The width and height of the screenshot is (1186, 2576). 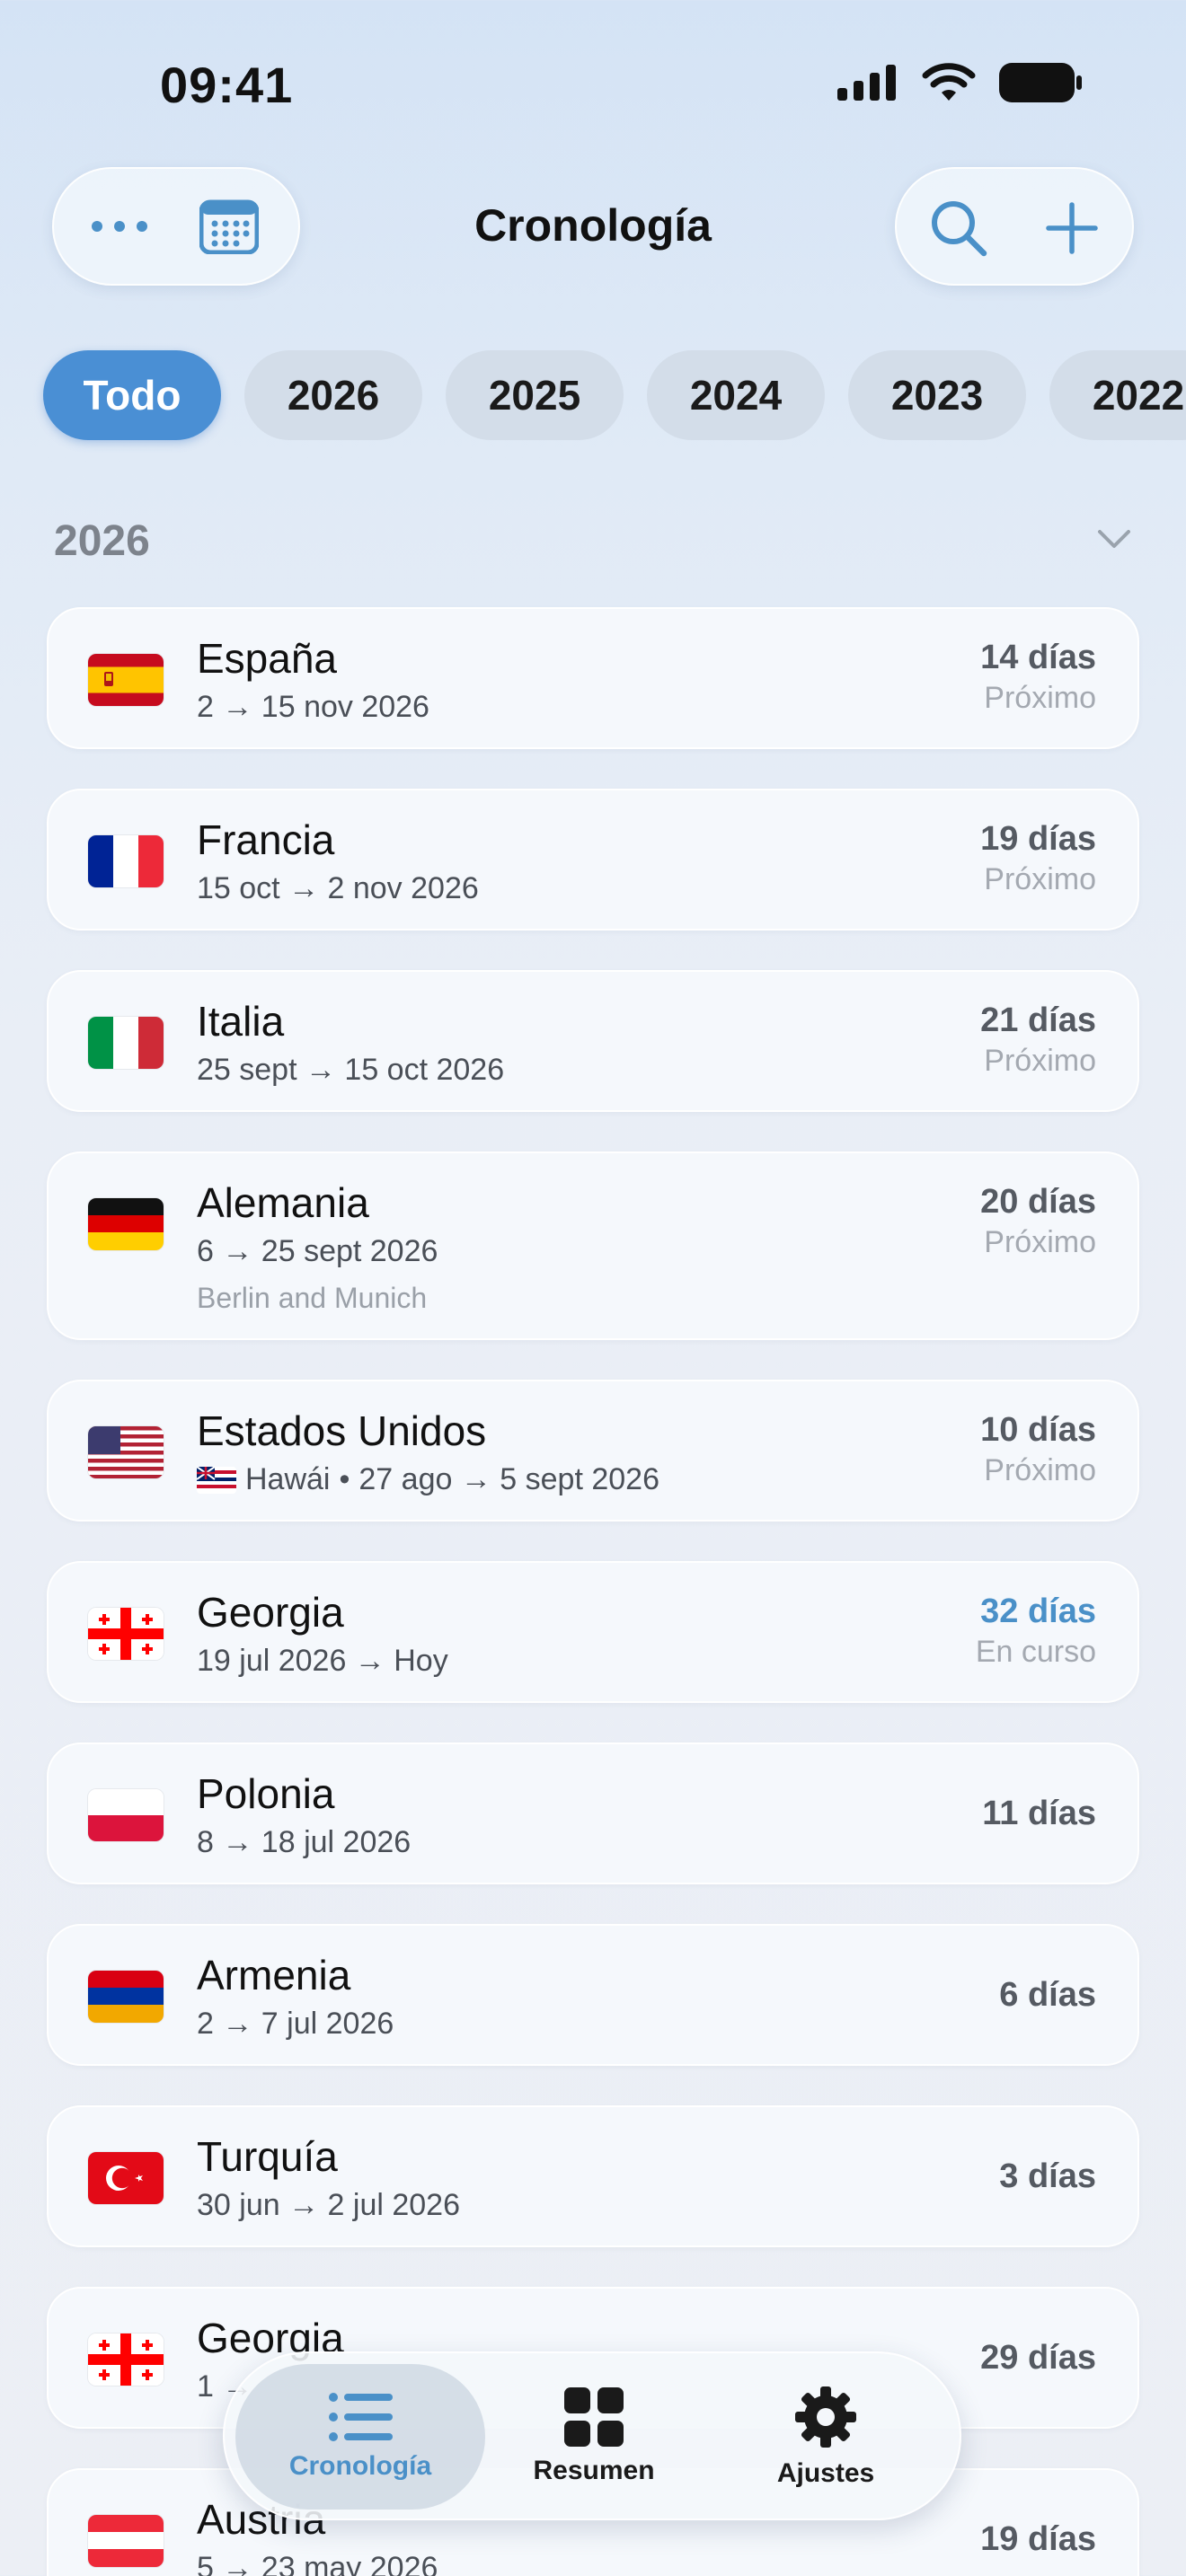 What do you see at coordinates (593, 1813) in the screenshot?
I see `trip-card: Polonia 8 → 18 jul 2026 11 días` at bounding box center [593, 1813].